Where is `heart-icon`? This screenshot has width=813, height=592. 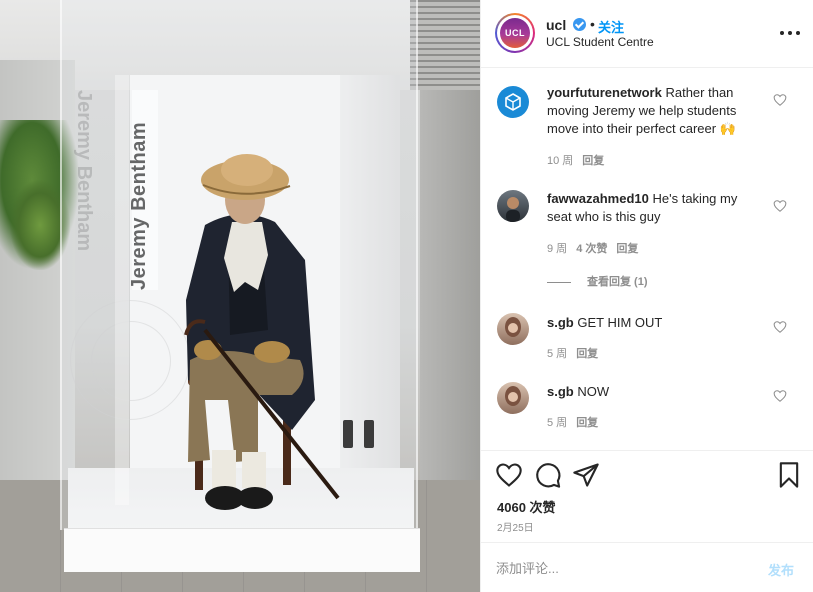 heart-icon is located at coordinates (509, 475).